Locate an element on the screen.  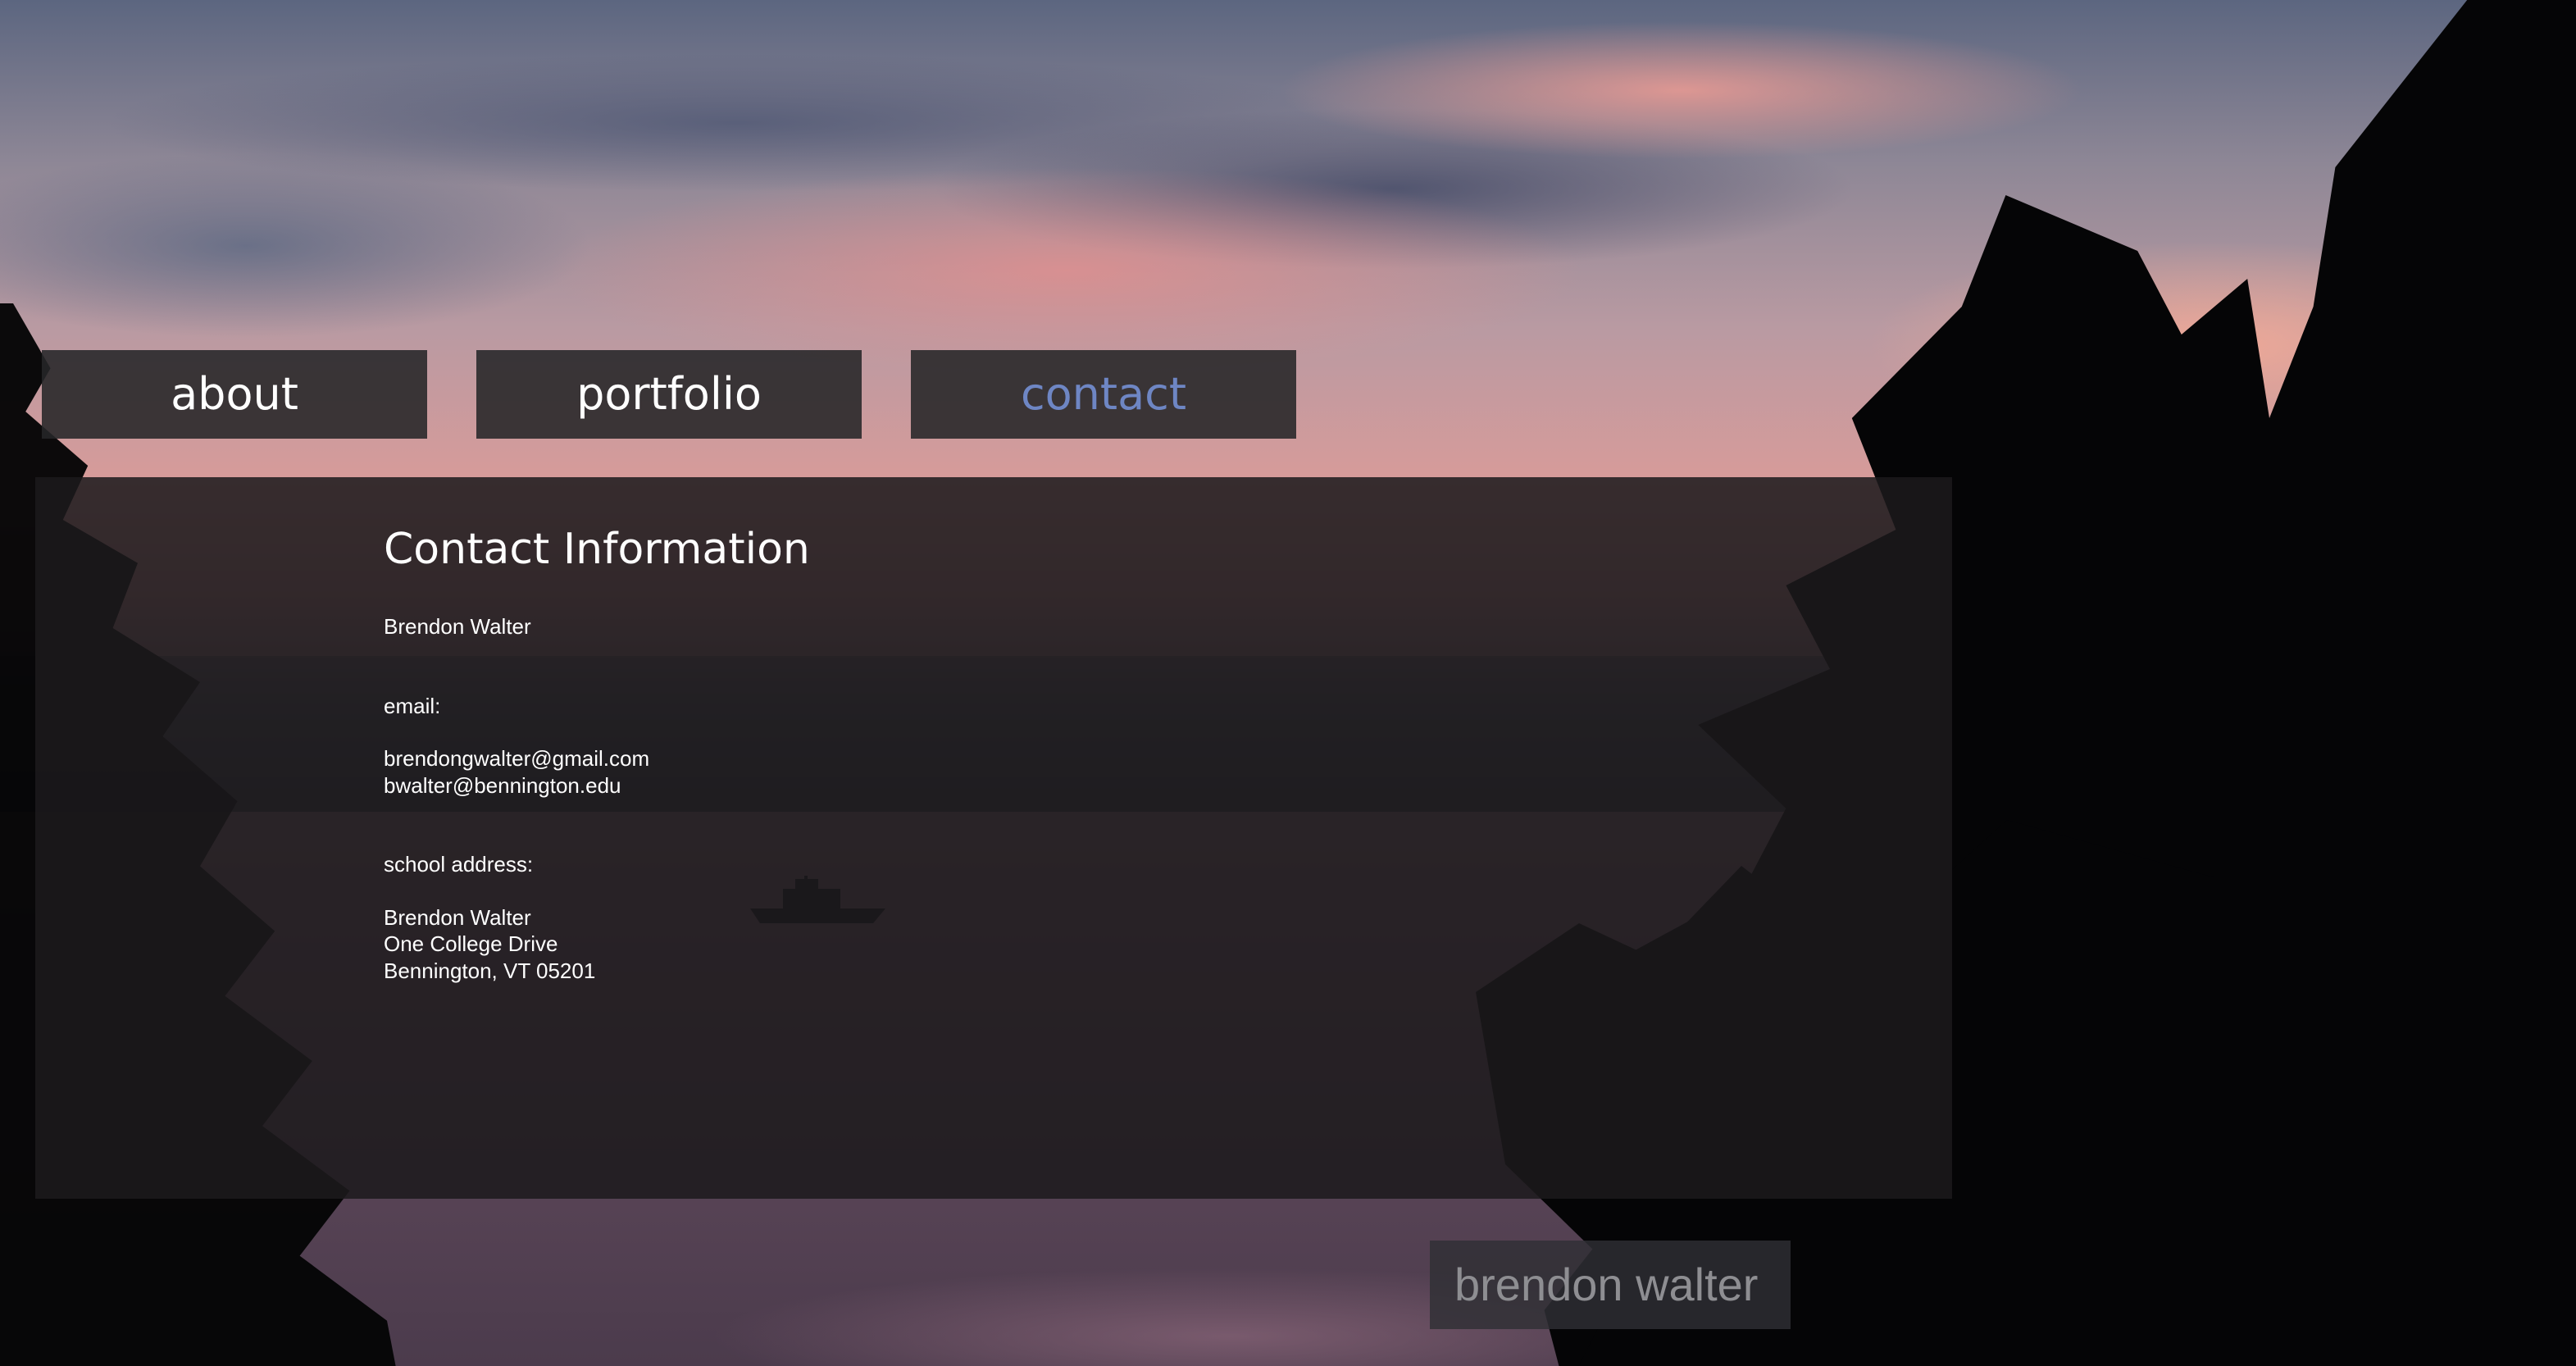
email-label: email: is located at coordinates (412, 705).